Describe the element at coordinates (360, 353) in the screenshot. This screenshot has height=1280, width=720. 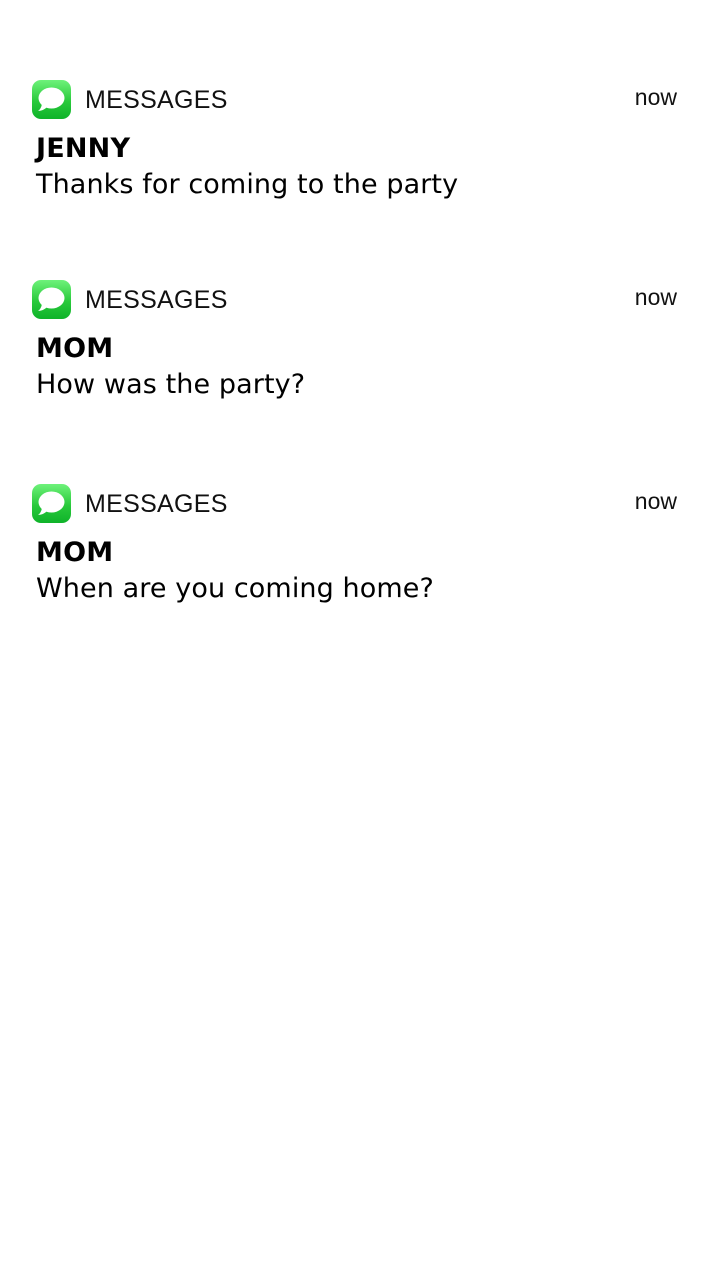
I see `notification-card: MESSAGES now MOM How was the party?` at that location.